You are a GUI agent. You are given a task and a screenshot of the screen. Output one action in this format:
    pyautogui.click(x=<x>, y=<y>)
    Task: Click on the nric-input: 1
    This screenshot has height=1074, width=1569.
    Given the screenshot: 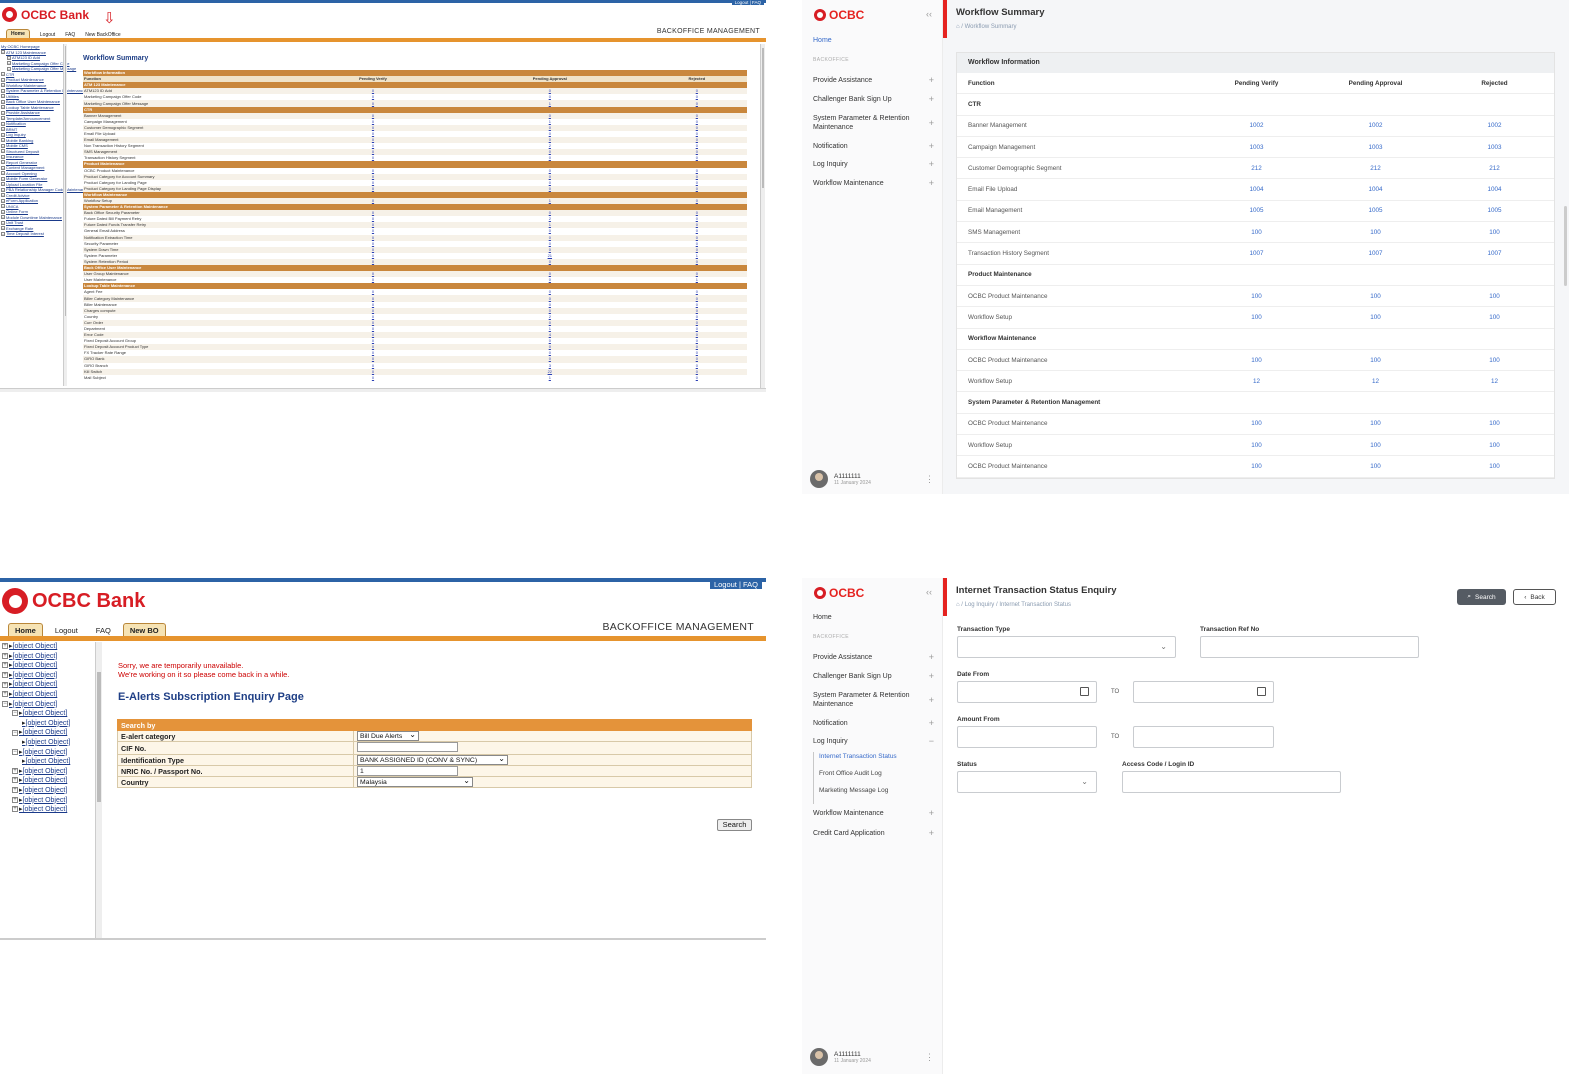 What is the action you would take?
    pyautogui.click(x=407, y=771)
    